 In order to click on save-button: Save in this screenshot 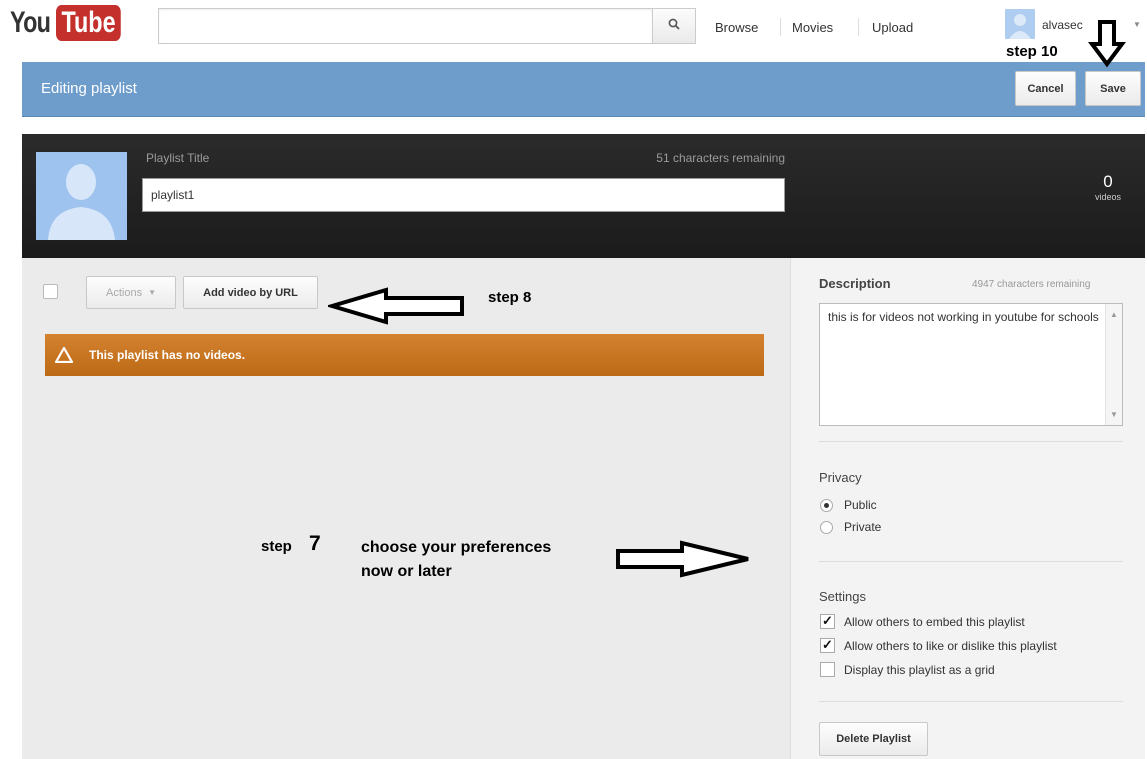, I will do `click(1113, 88)`.